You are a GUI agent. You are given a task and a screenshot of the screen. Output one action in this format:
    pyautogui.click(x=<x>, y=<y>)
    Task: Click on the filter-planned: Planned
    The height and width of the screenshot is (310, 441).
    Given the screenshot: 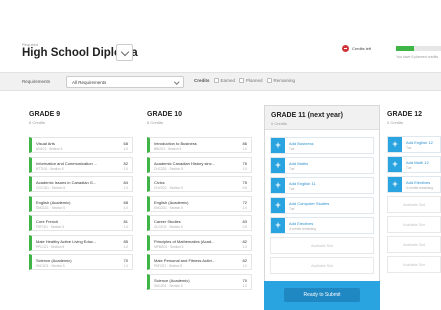 What is the action you would take?
    pyautogui.click(x=251, y=80)
    